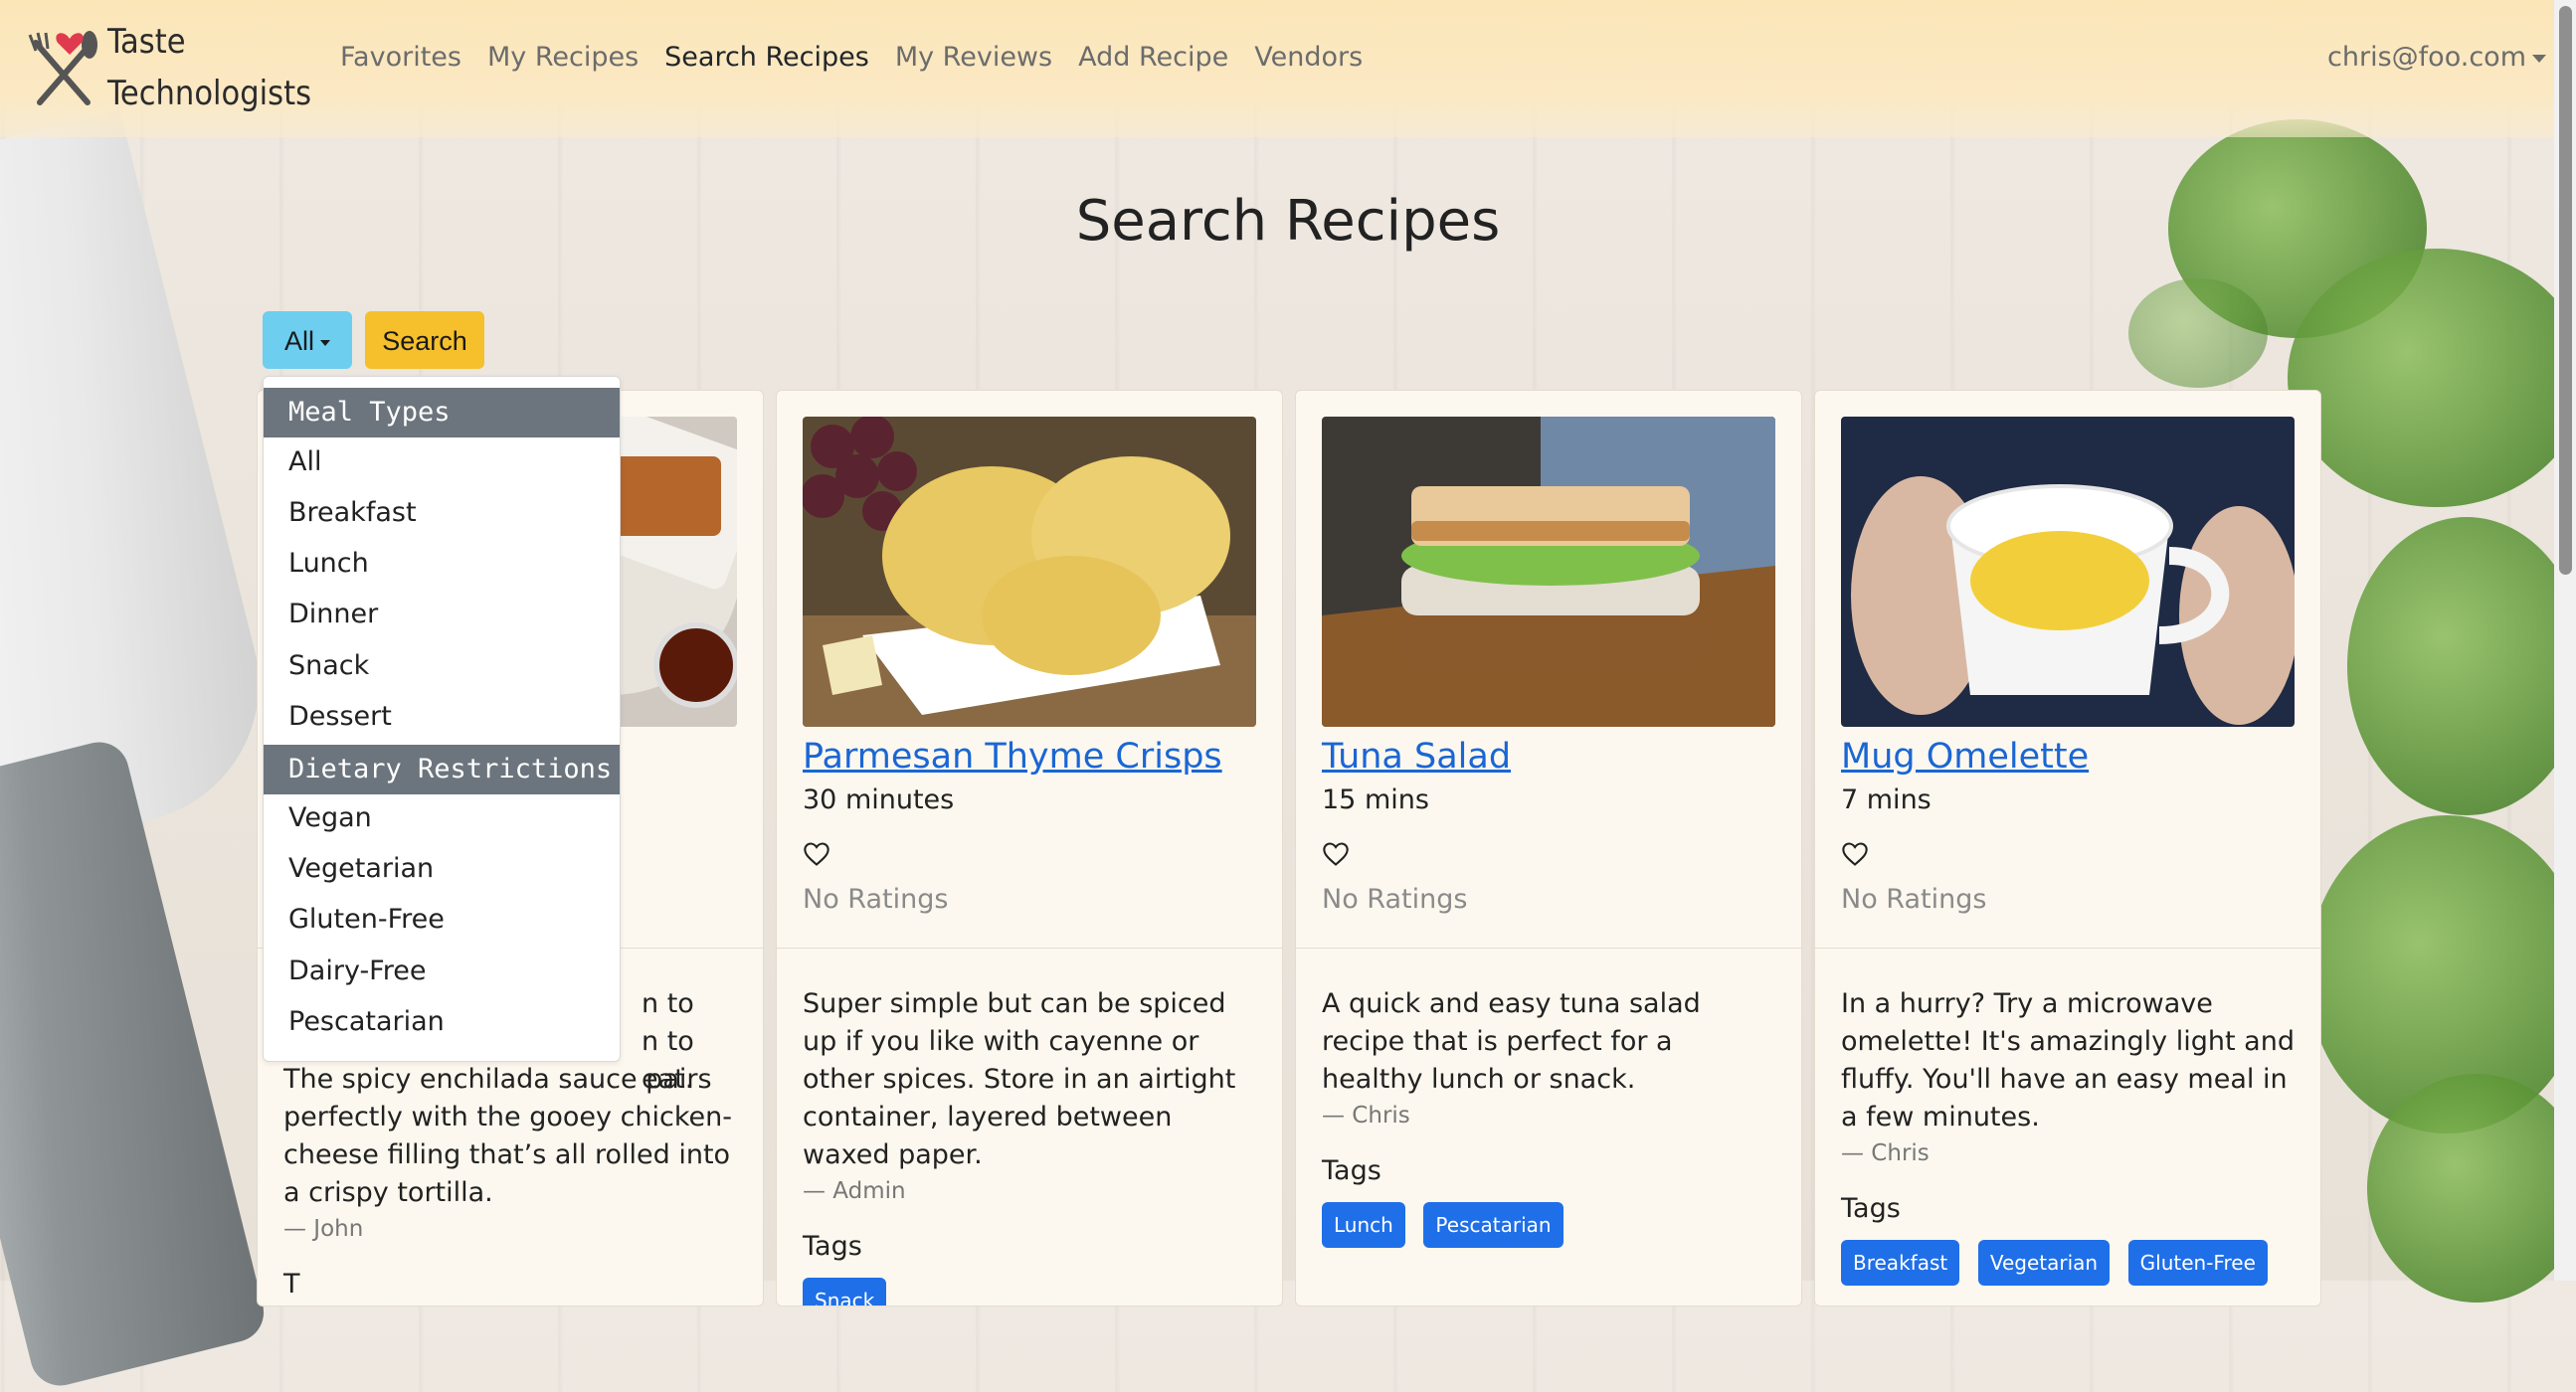 The height and width of the screenshot is (1392, 2576). I want to click on dropdown-item-vegan: Vegan, so click(330, 817).